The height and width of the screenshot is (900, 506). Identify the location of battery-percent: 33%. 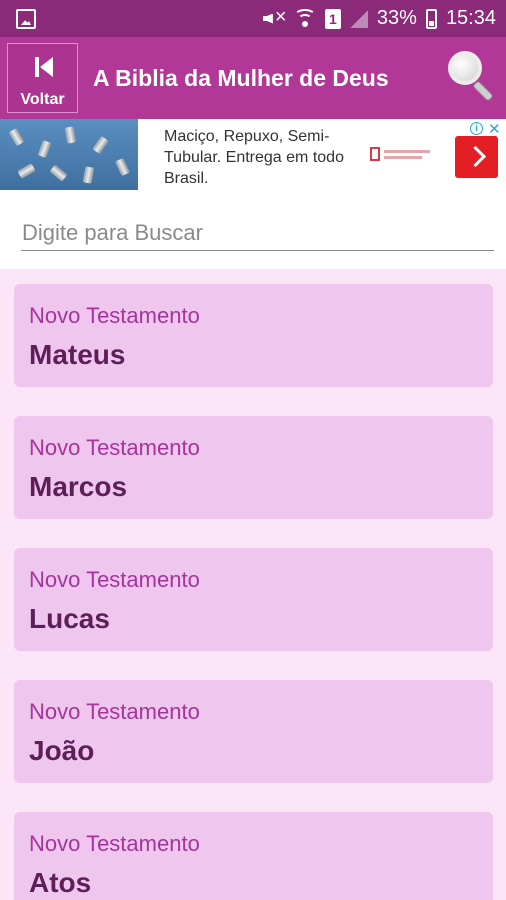
(396, 18).